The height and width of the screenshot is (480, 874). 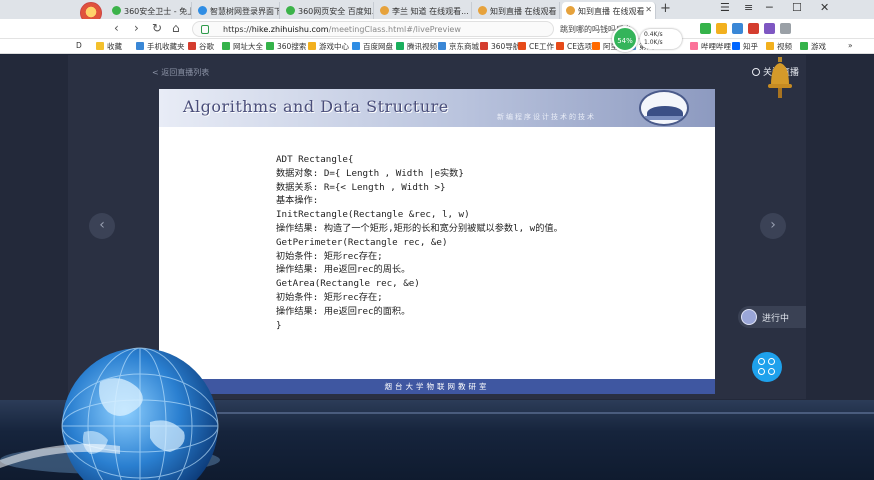 I want to click on bookmark-item: 手机收藏夹, so click(x=160, y=46).